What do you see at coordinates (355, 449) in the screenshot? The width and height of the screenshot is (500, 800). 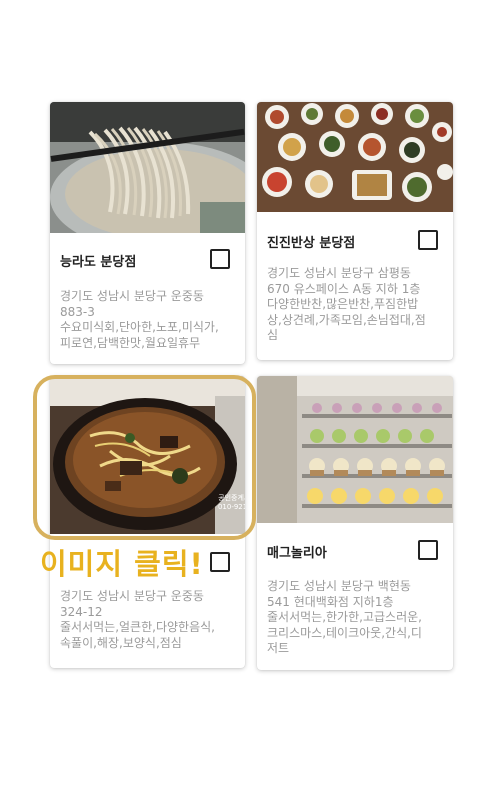 I see `restaurant-photo-cupcakes` at bounding box center [355, 449].